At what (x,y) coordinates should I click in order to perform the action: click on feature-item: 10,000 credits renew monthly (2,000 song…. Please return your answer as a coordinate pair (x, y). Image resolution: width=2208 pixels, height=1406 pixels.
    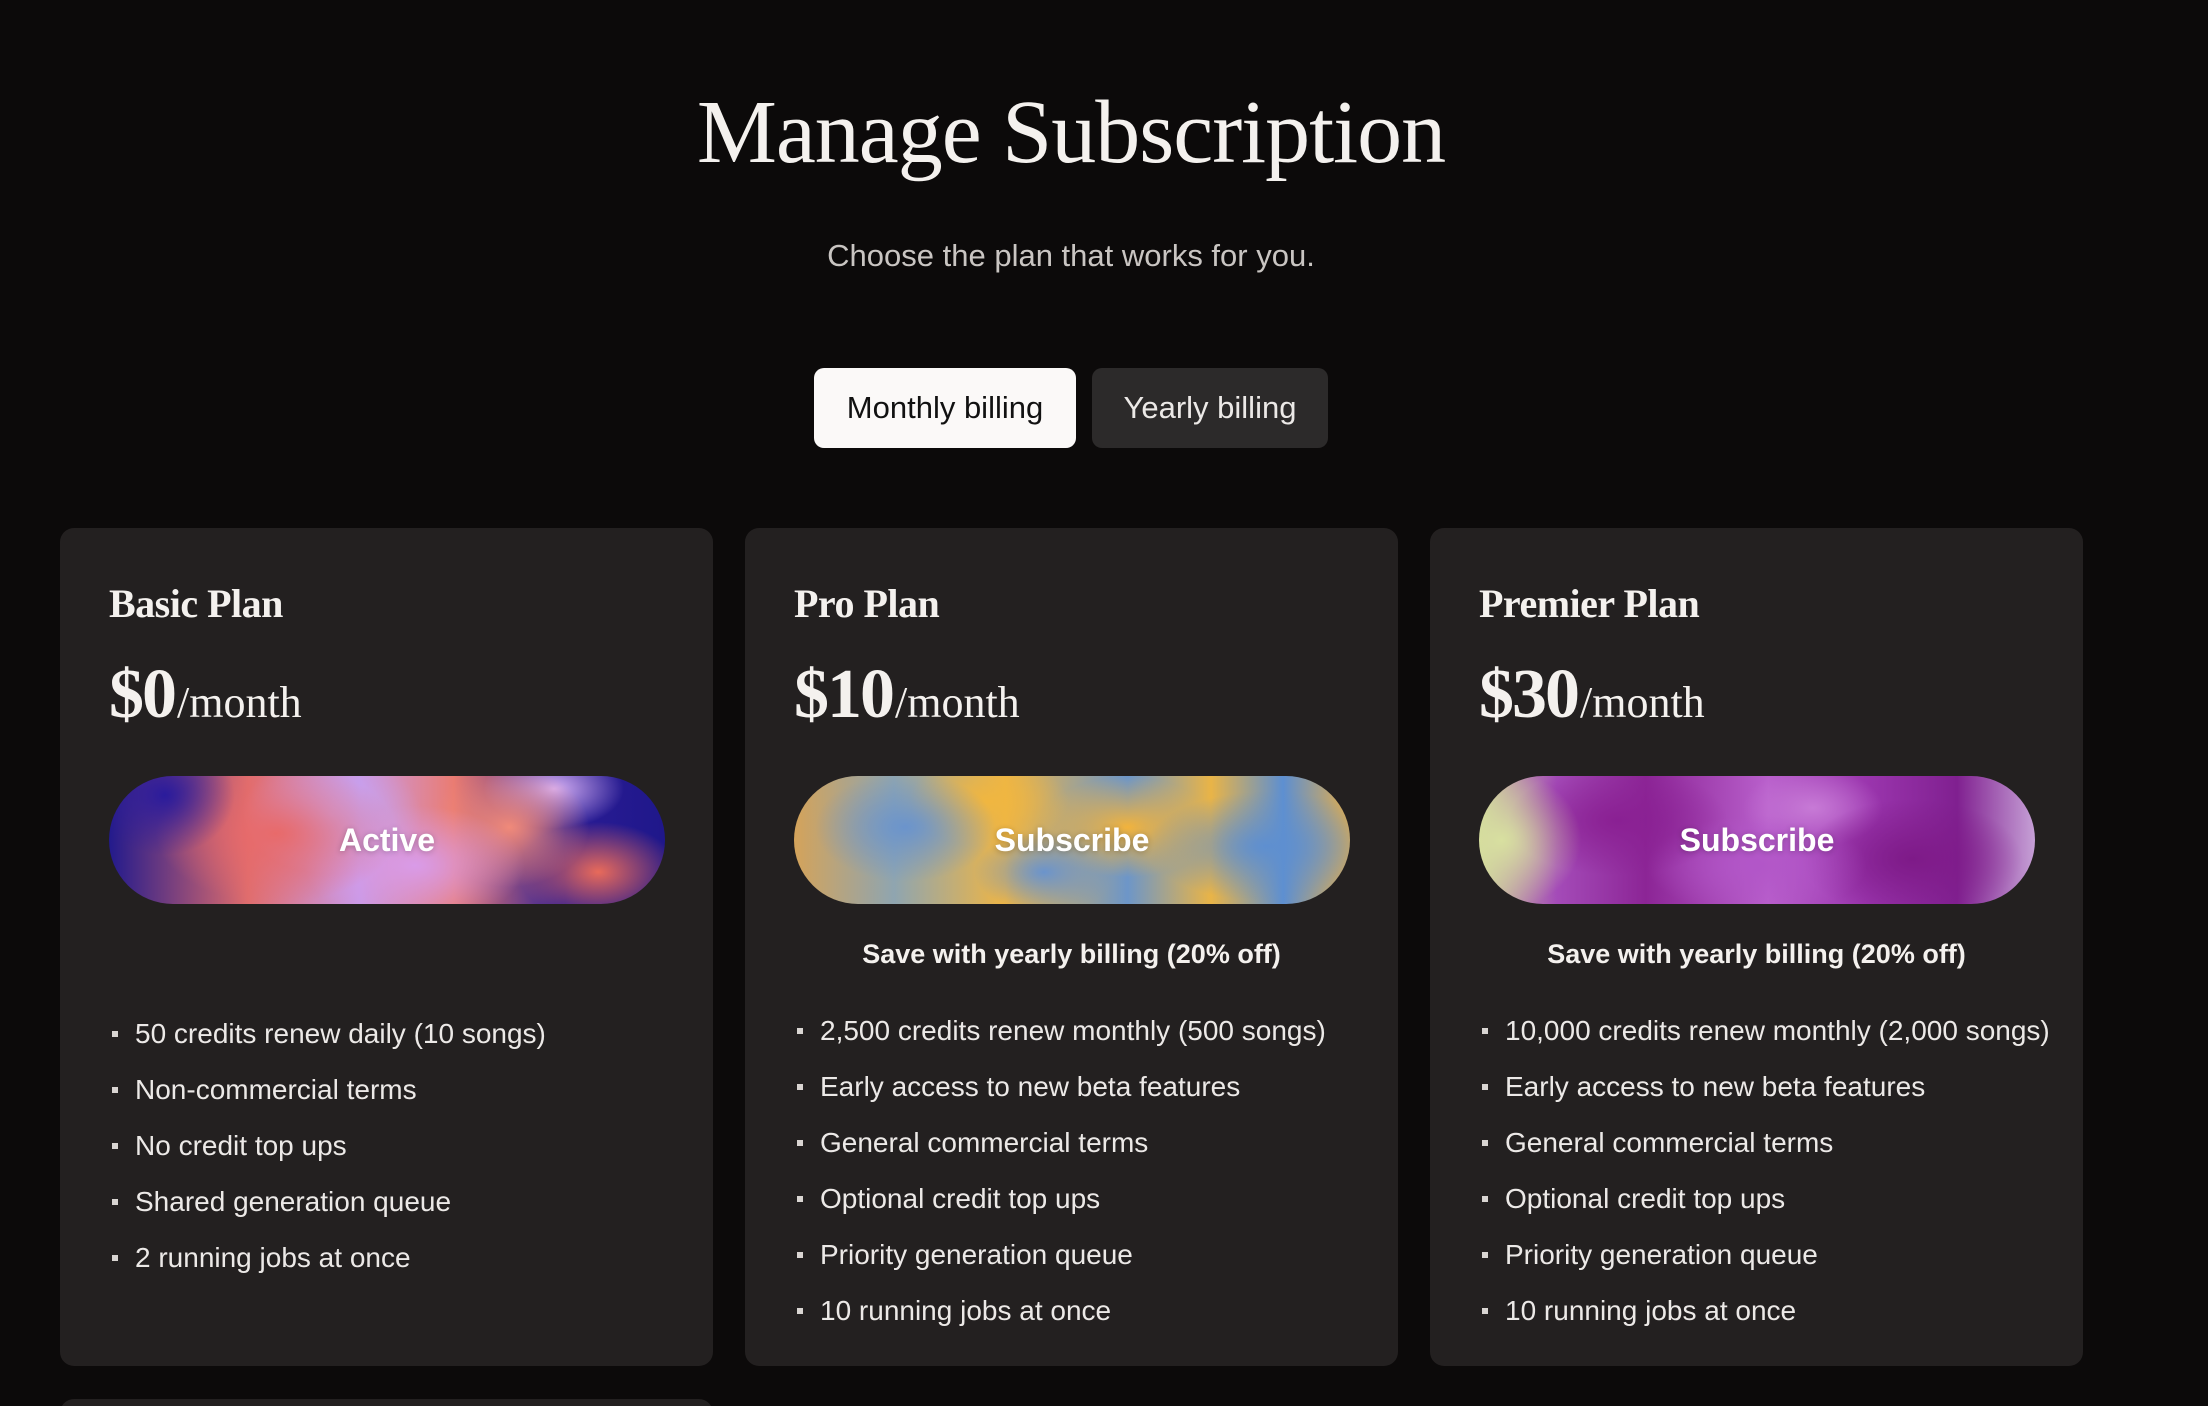
    Looking at the image, I should click on (1764, 1031).